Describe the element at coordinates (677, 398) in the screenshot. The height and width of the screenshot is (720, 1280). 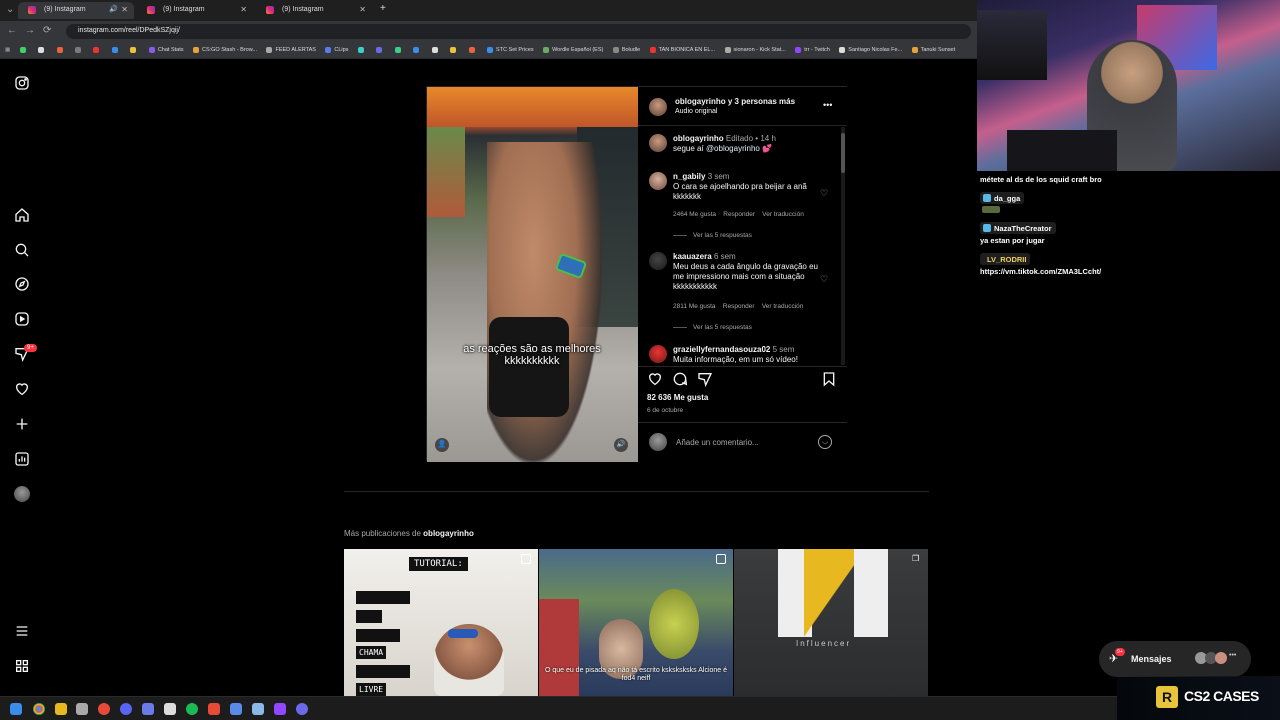
I see `likes-count: 82 636 Me gusta` at that location.